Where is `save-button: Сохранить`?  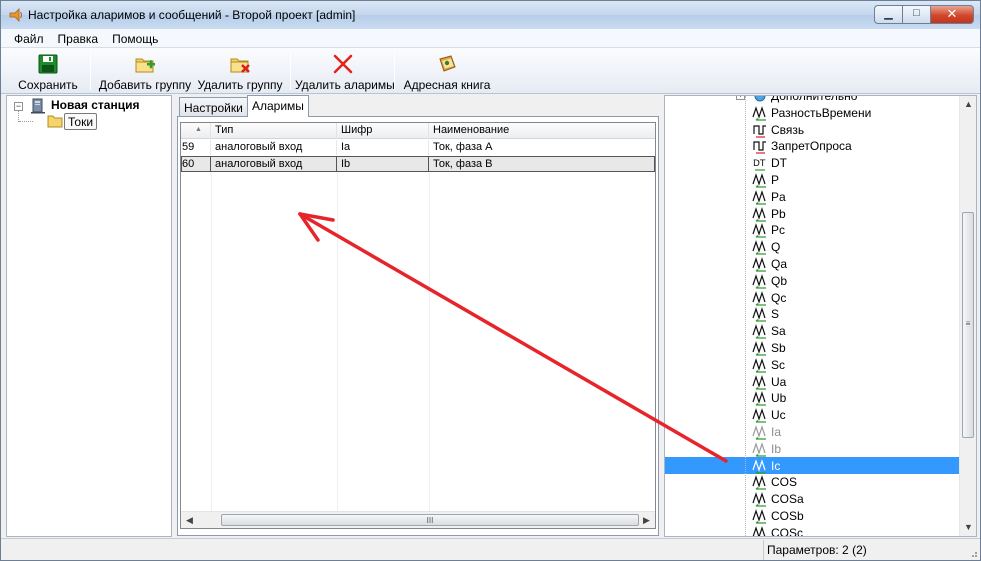
save-button: Сохранить is located at coordinates (48, 71).